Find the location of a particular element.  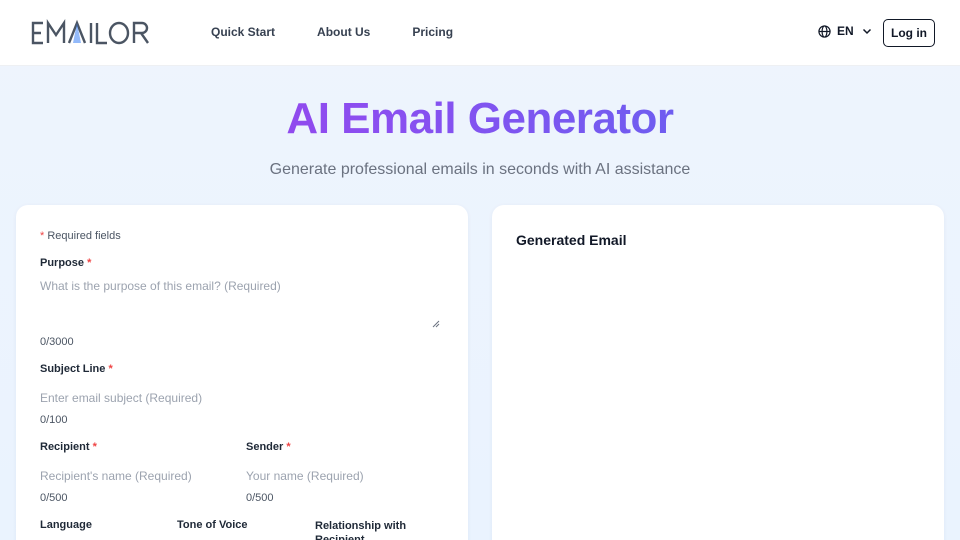

resize-handle-icon is located at coordinates (436, 324).